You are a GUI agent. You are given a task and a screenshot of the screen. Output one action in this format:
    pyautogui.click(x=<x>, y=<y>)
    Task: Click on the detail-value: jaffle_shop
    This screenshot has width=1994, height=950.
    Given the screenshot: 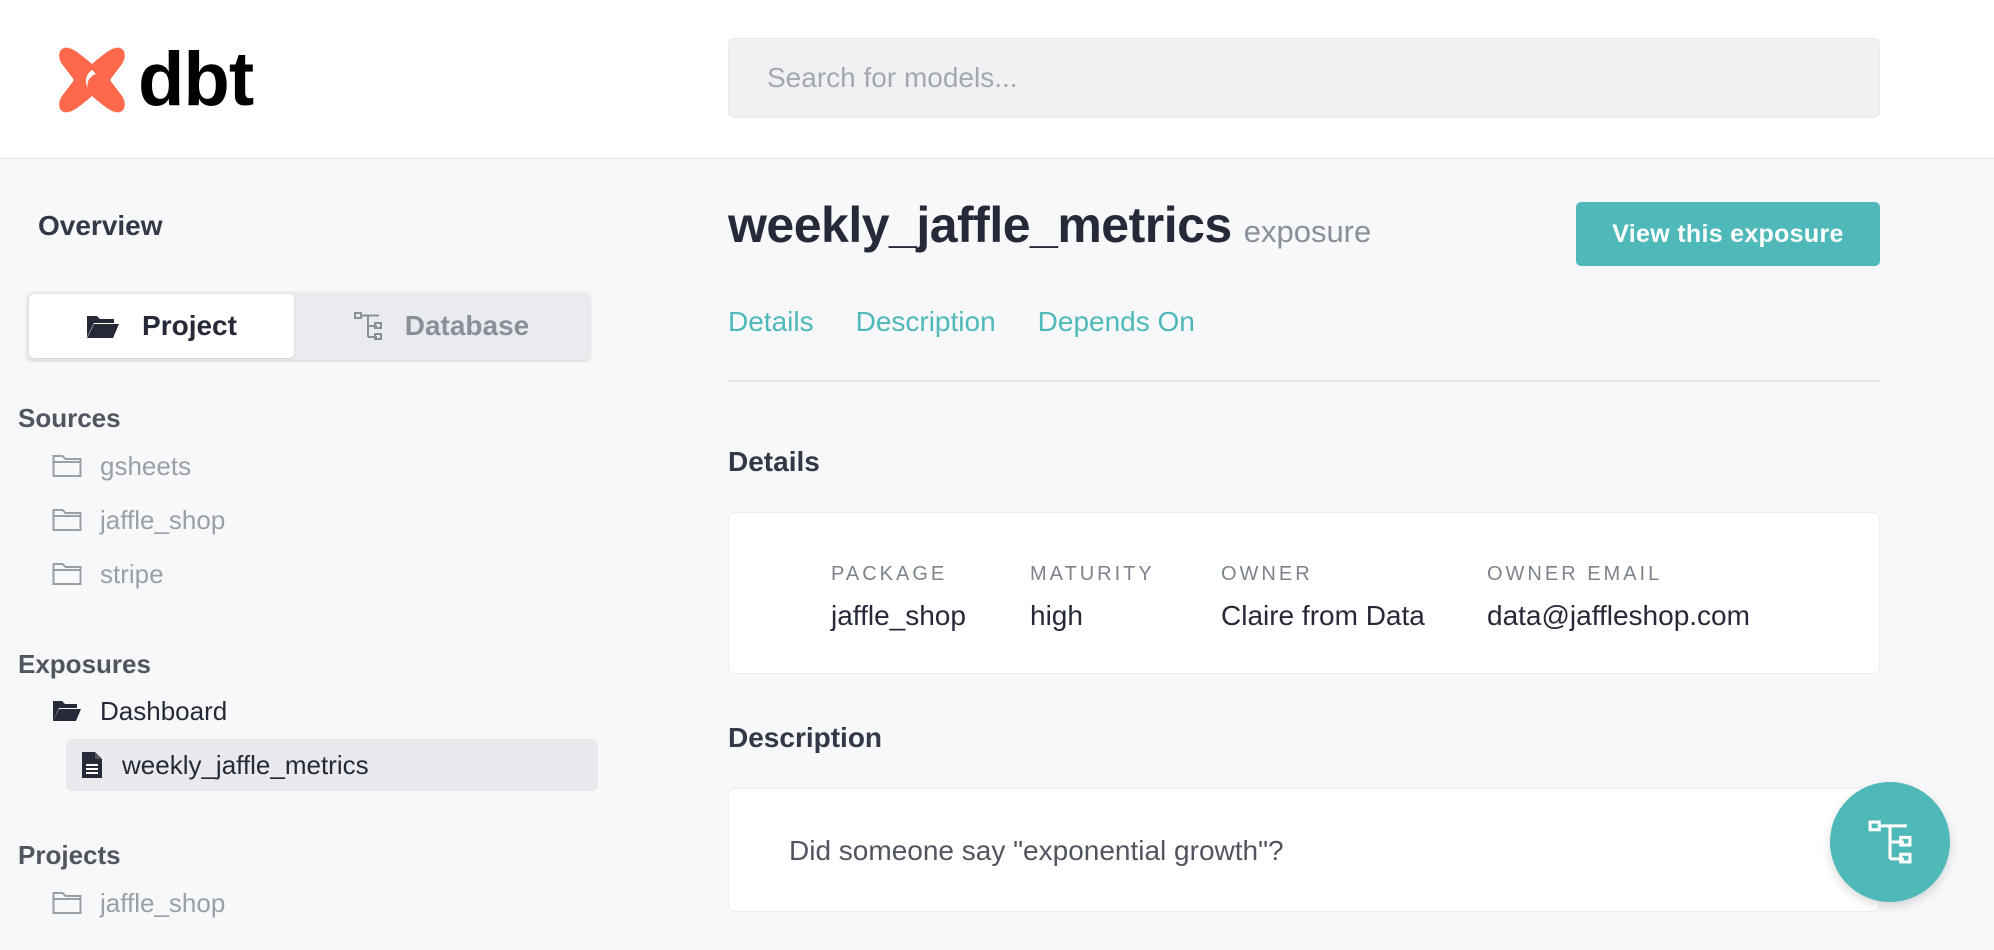 What is the action you would take?
    pyautogui.click(x=898, y=615)
    